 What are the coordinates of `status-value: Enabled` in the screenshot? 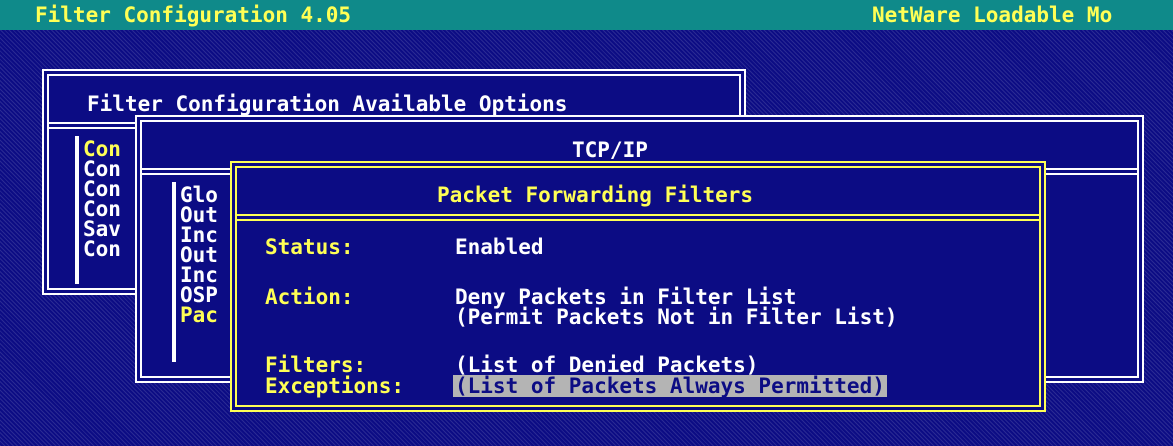 It's located at (499, 247).